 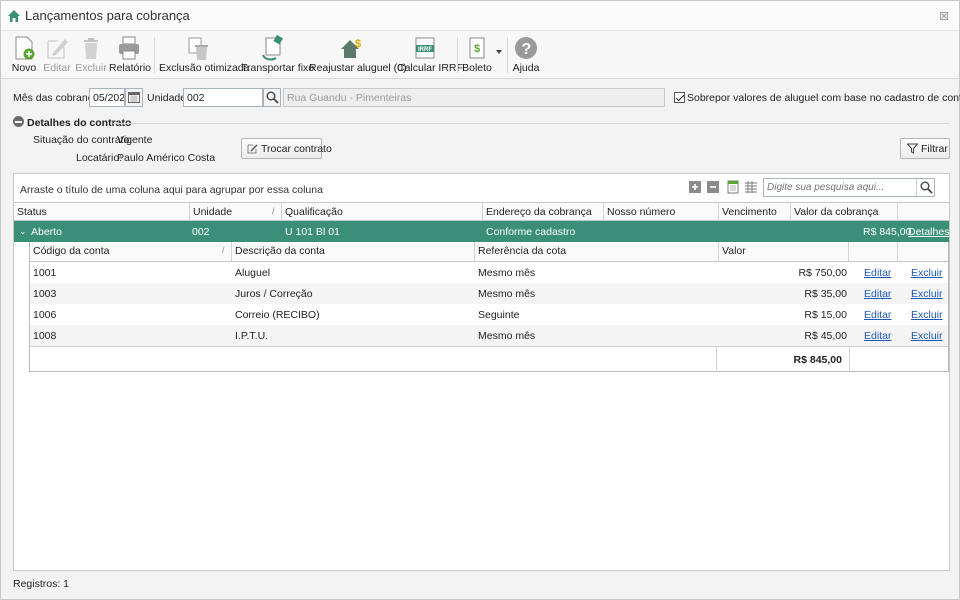 I want to click on detail-grid-footer: R$ 845,00, so click(x=489, y=358).